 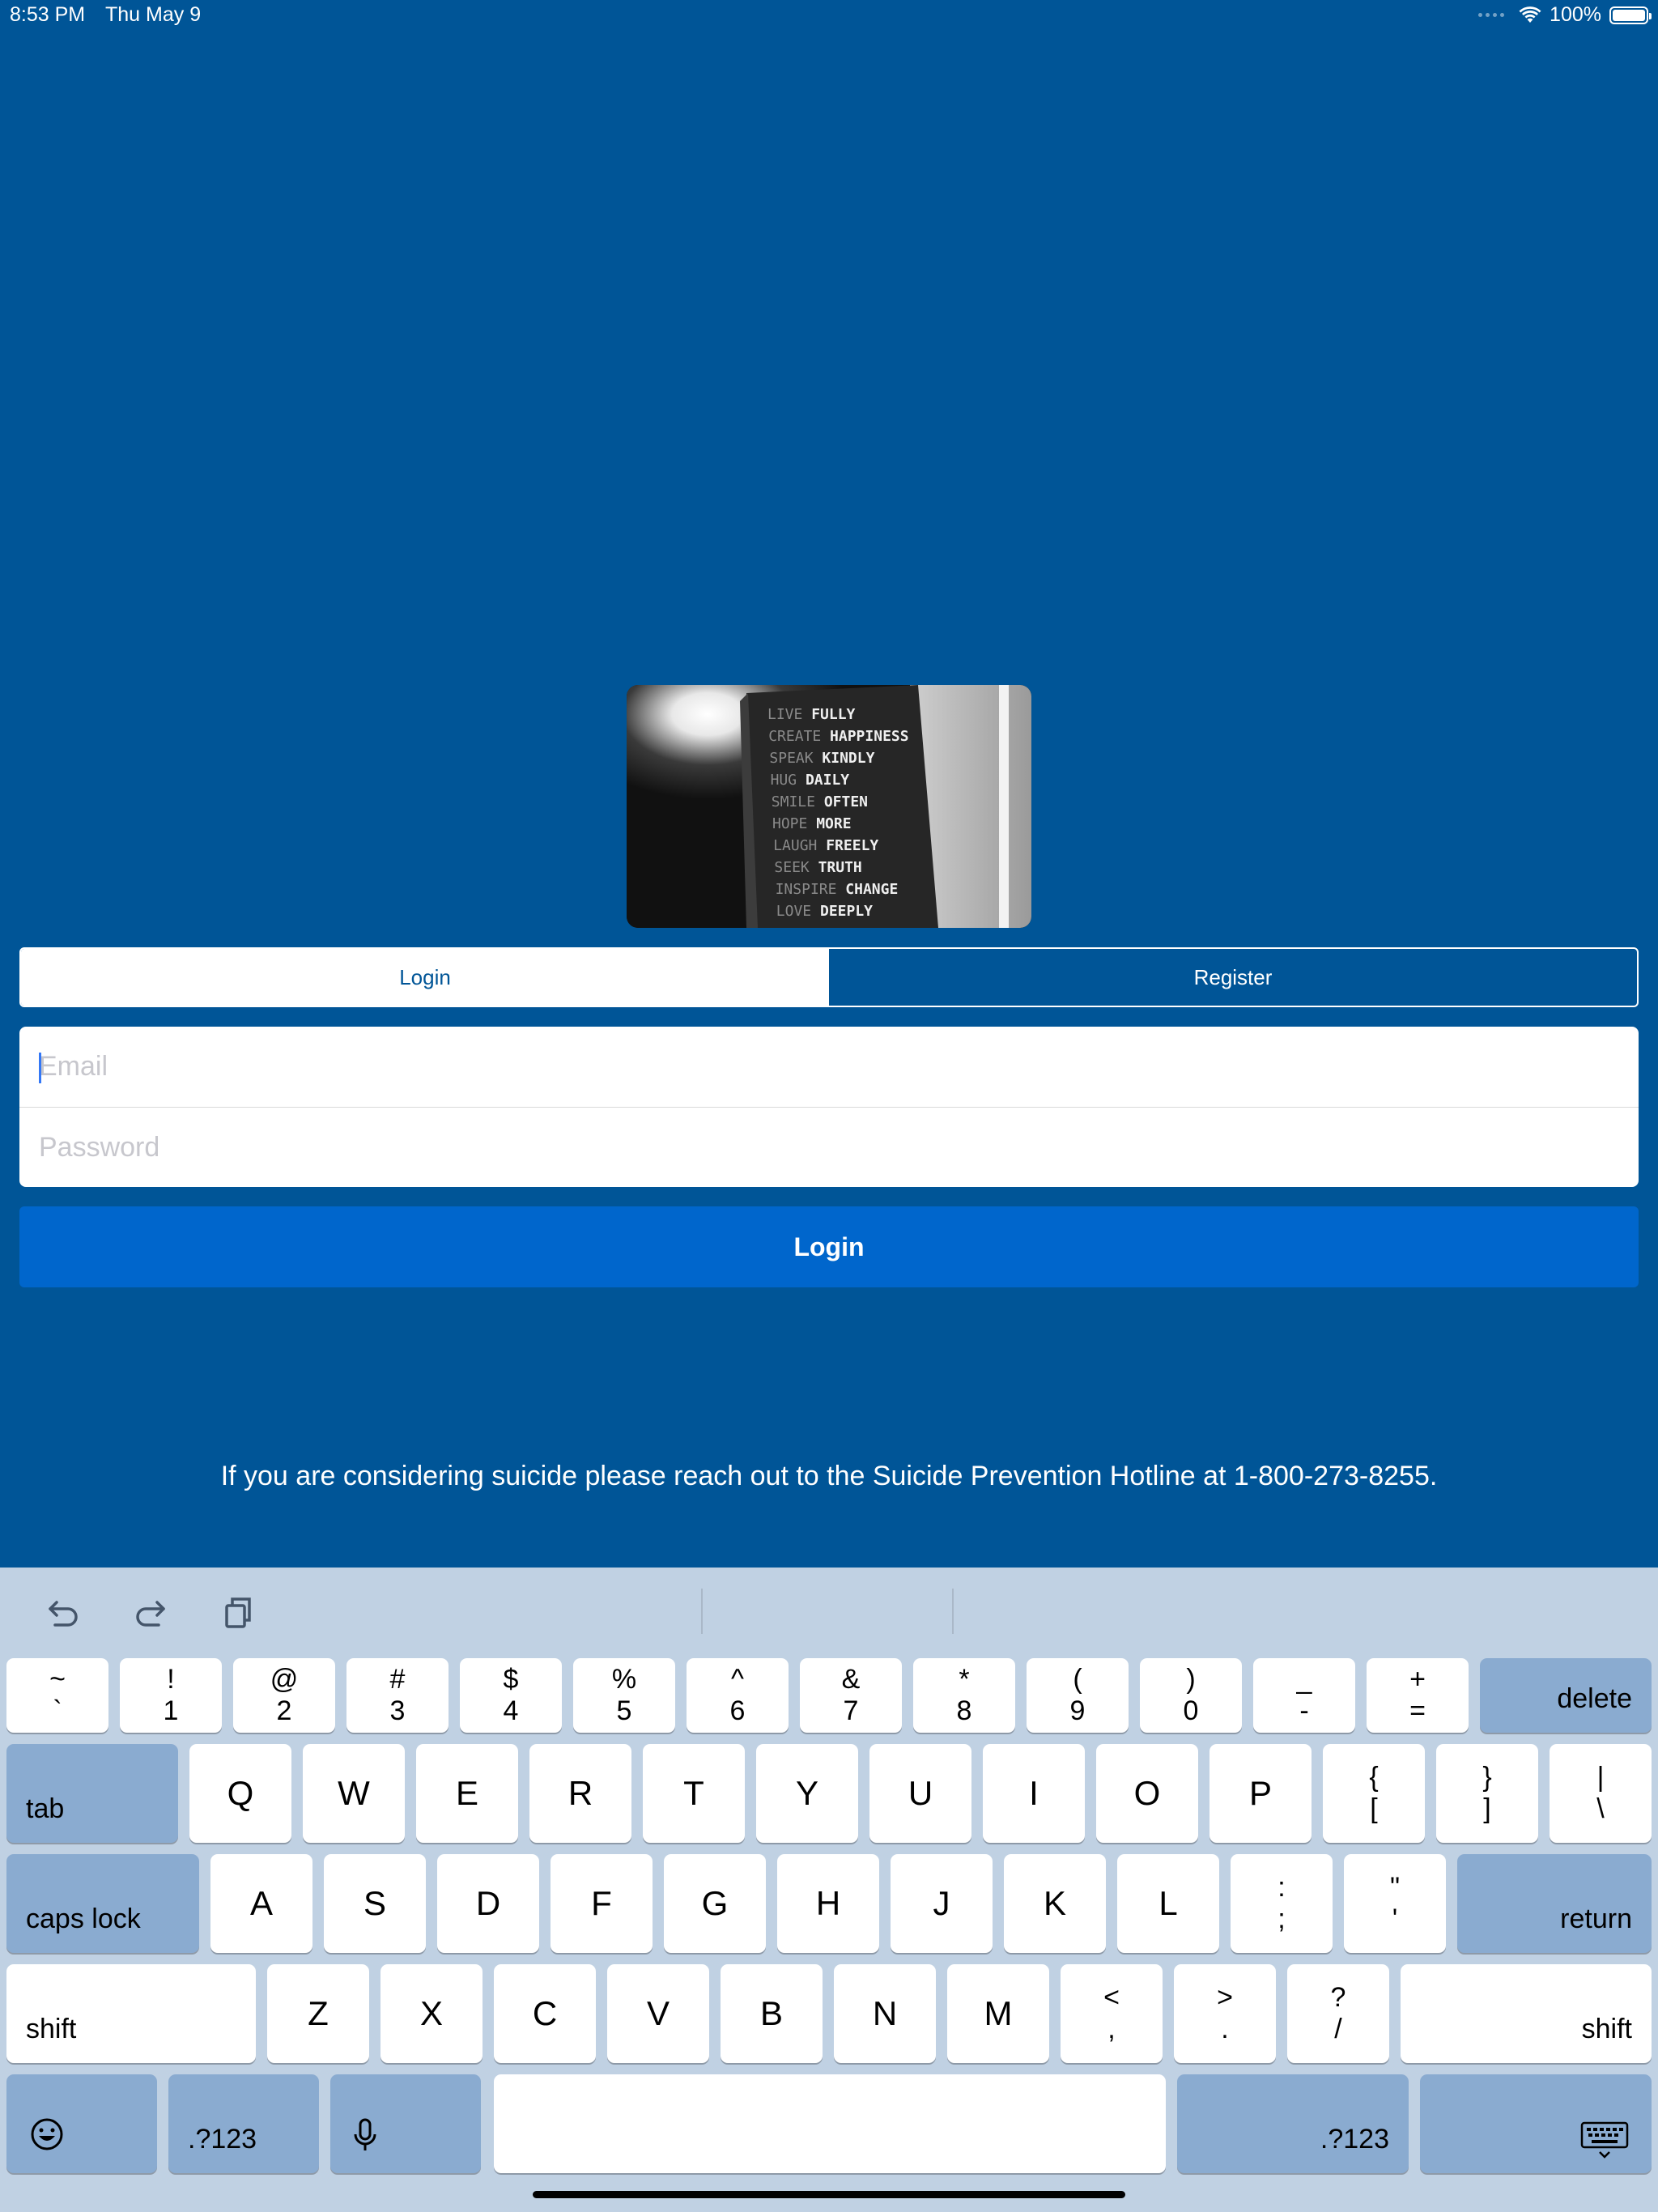 What do you see at coordinates (425, 978) in the screenshot?
I see `tab-login: Login` at bounding box center [425, 978].